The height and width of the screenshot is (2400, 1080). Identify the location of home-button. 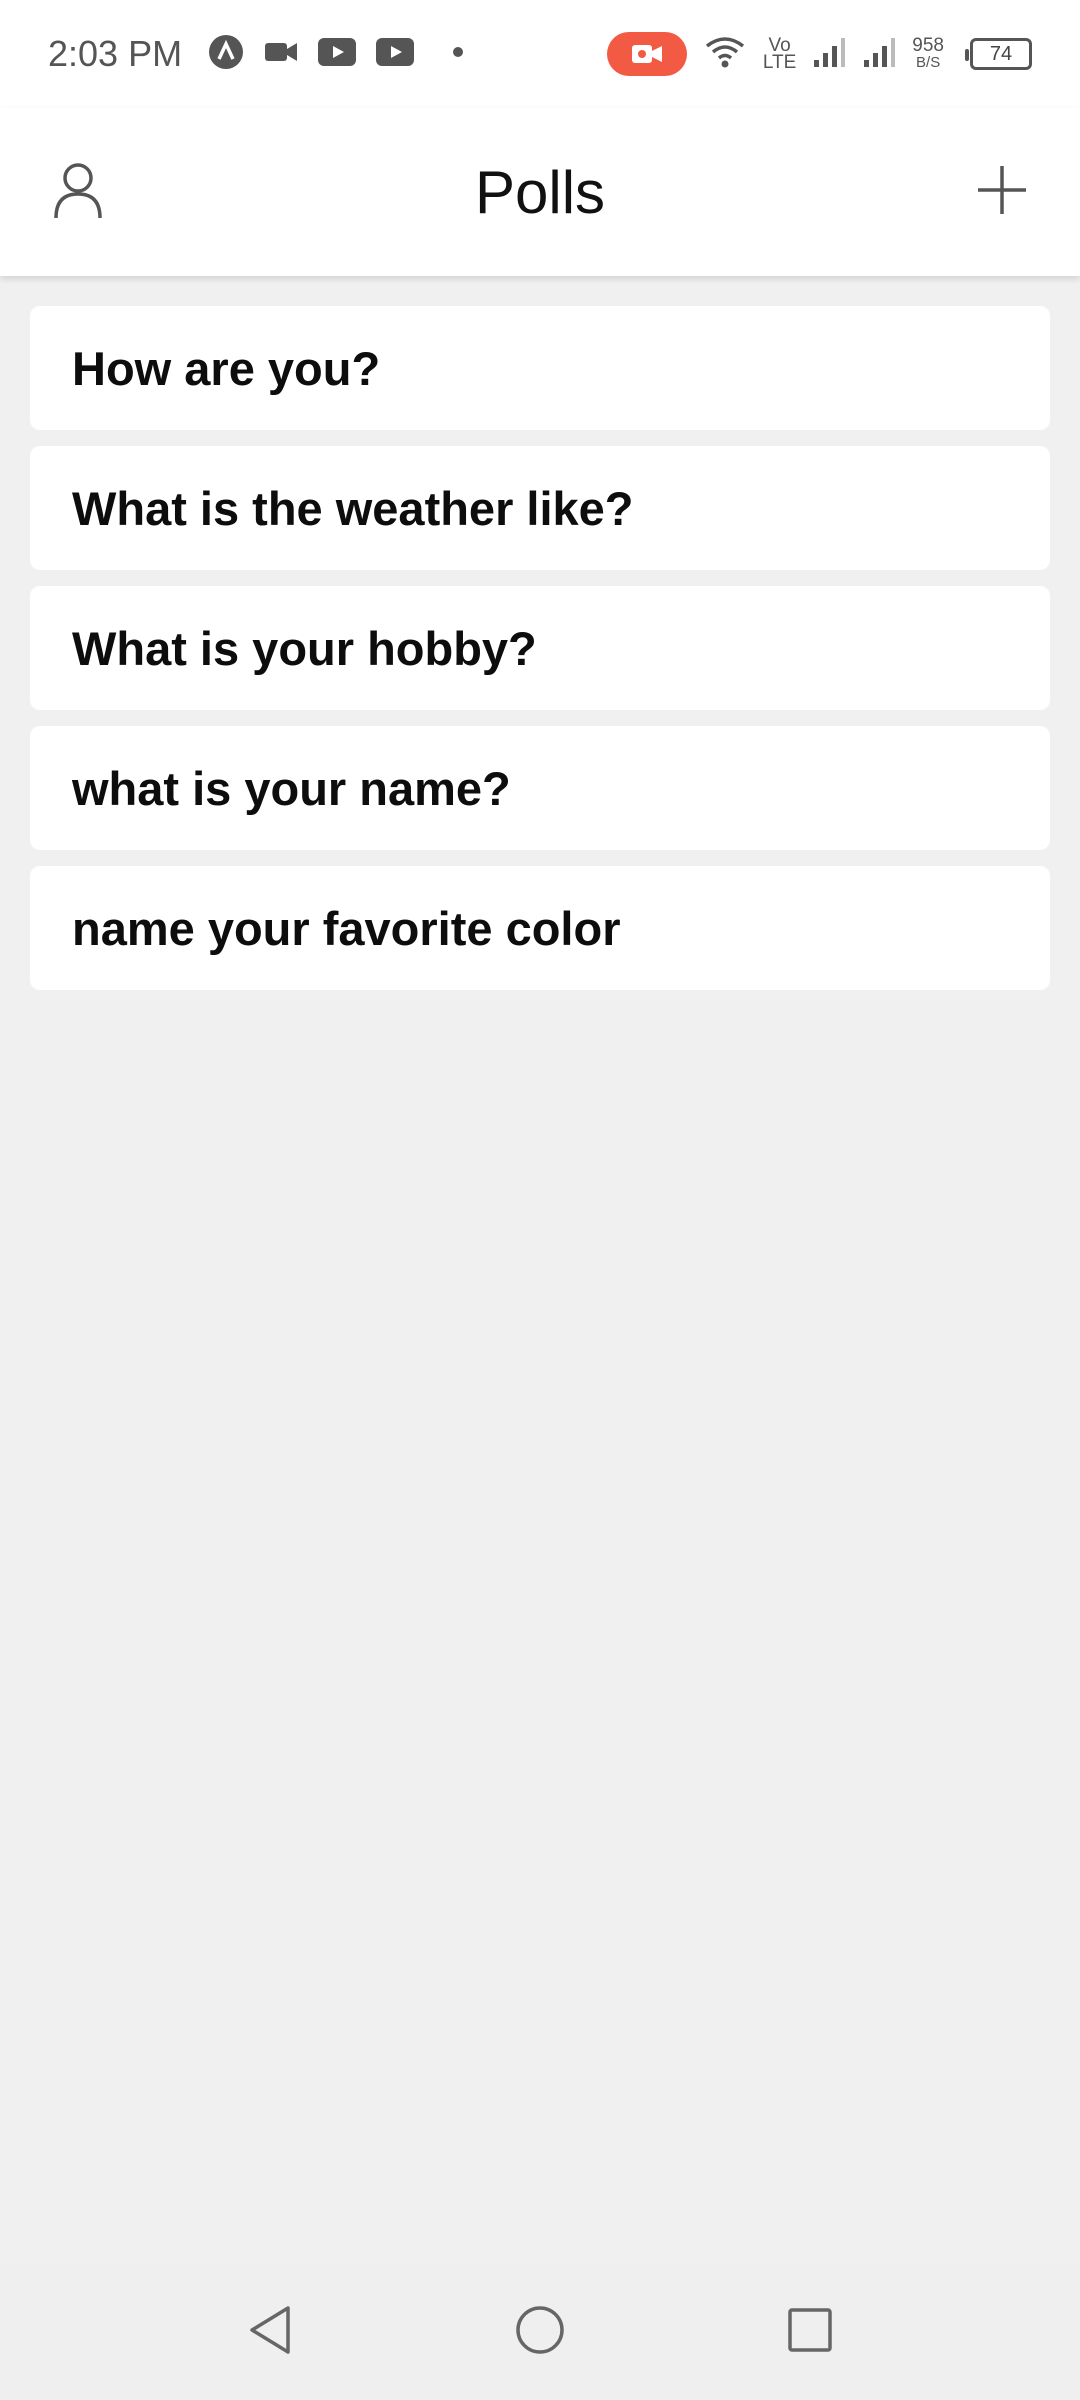
(540, 2332).